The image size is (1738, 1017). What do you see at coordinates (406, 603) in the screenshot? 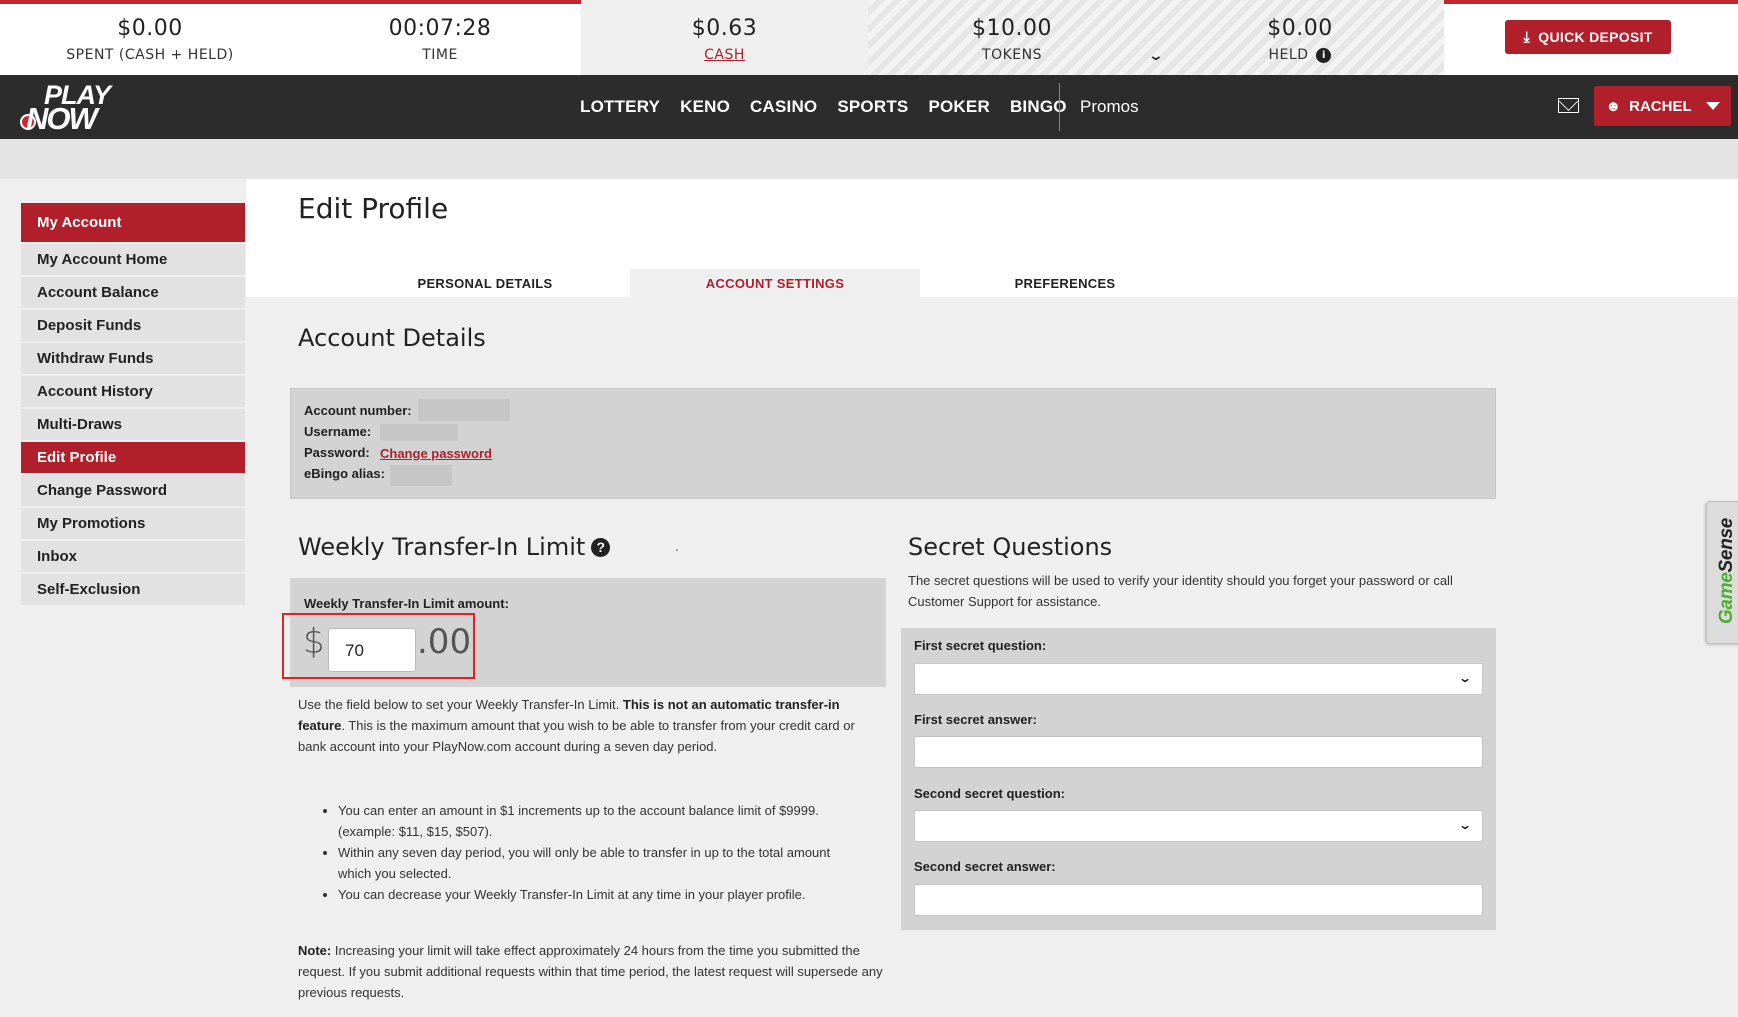
I see `transfer-limit-amount-label: Weekly Transfer-In Limit amount:` at bounding box center [406, 603].